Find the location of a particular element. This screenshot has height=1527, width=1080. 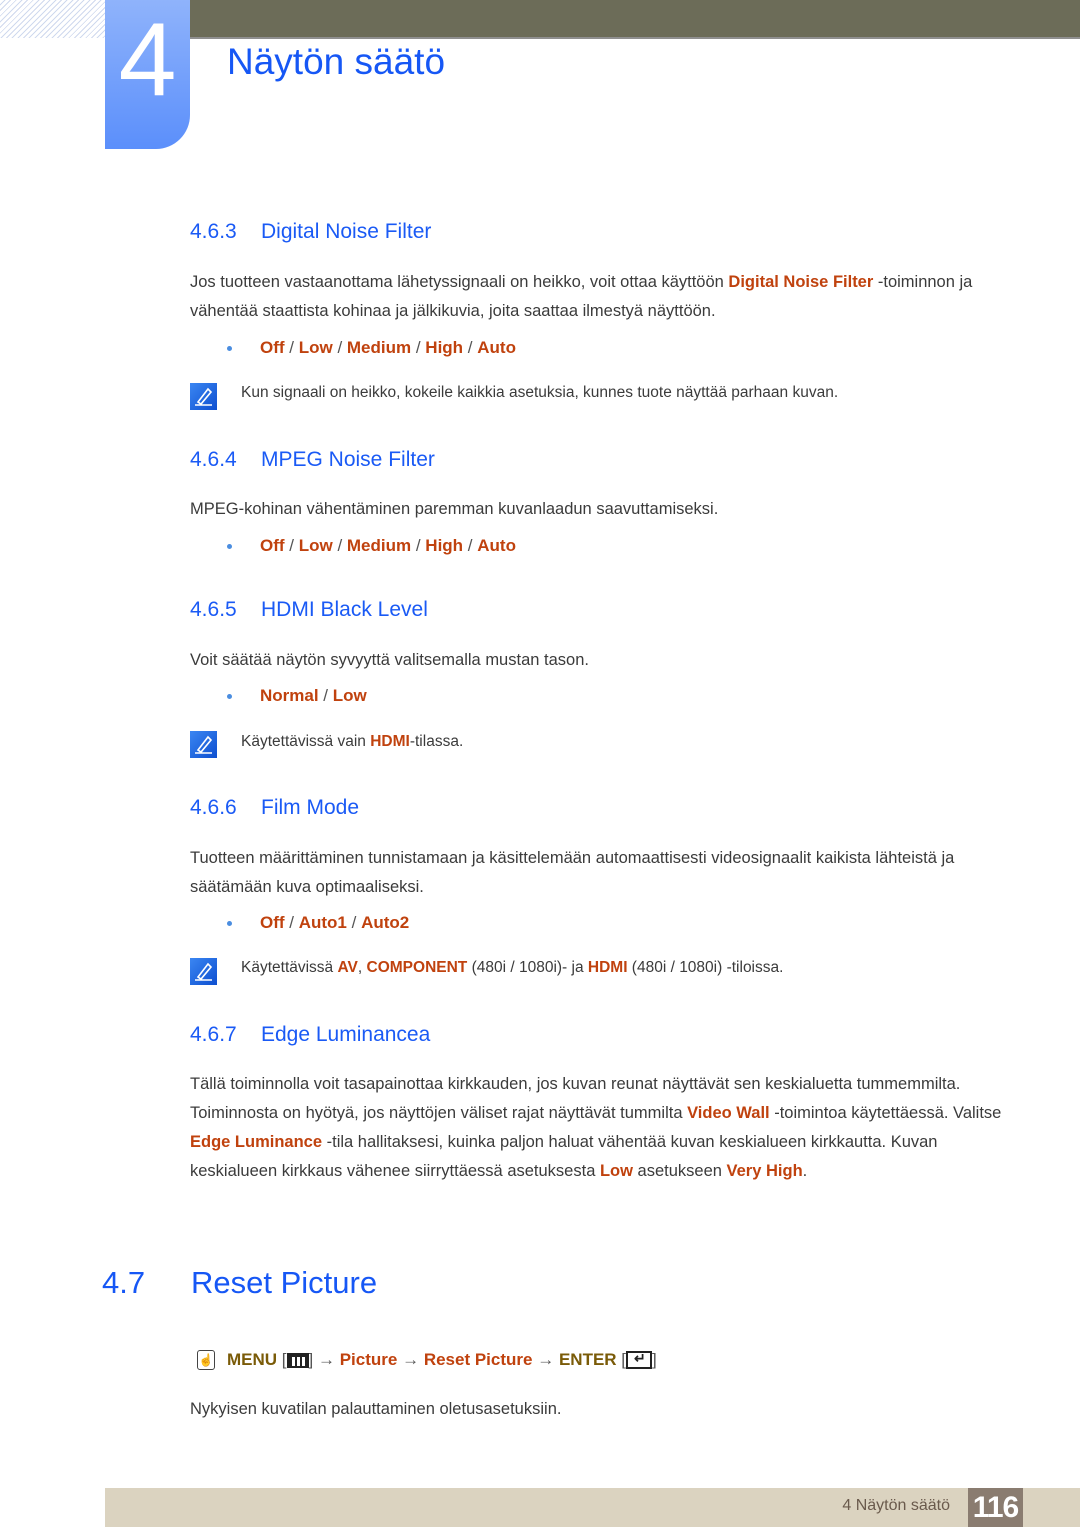

section-number: 4.6.4 is located at coordinates (213, 459).